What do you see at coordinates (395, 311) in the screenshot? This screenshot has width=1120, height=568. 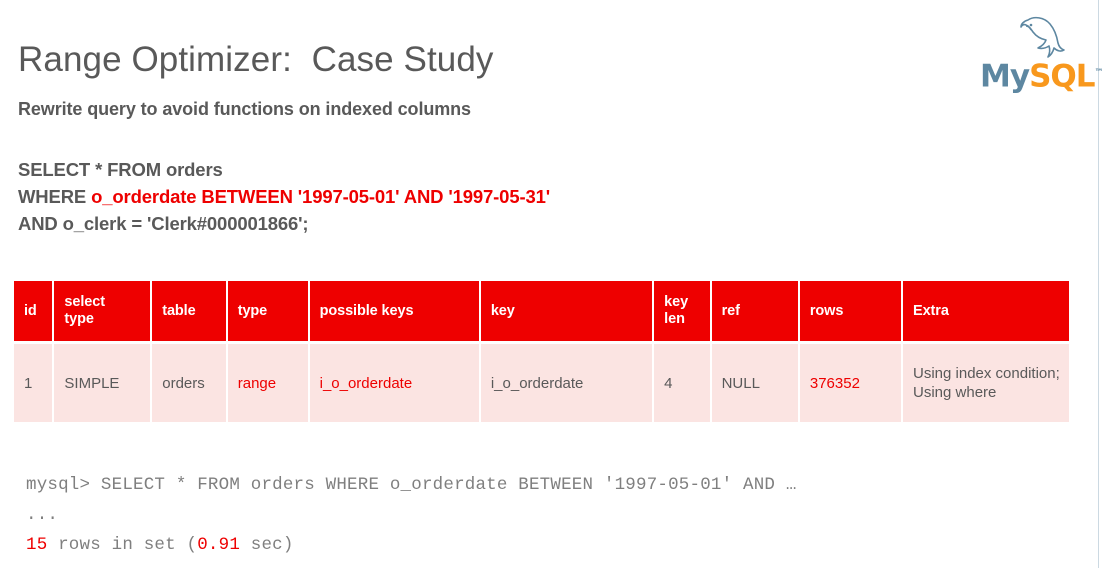 I see `column-header-possible-keys: possible keys` at bounding box center [395, 311].